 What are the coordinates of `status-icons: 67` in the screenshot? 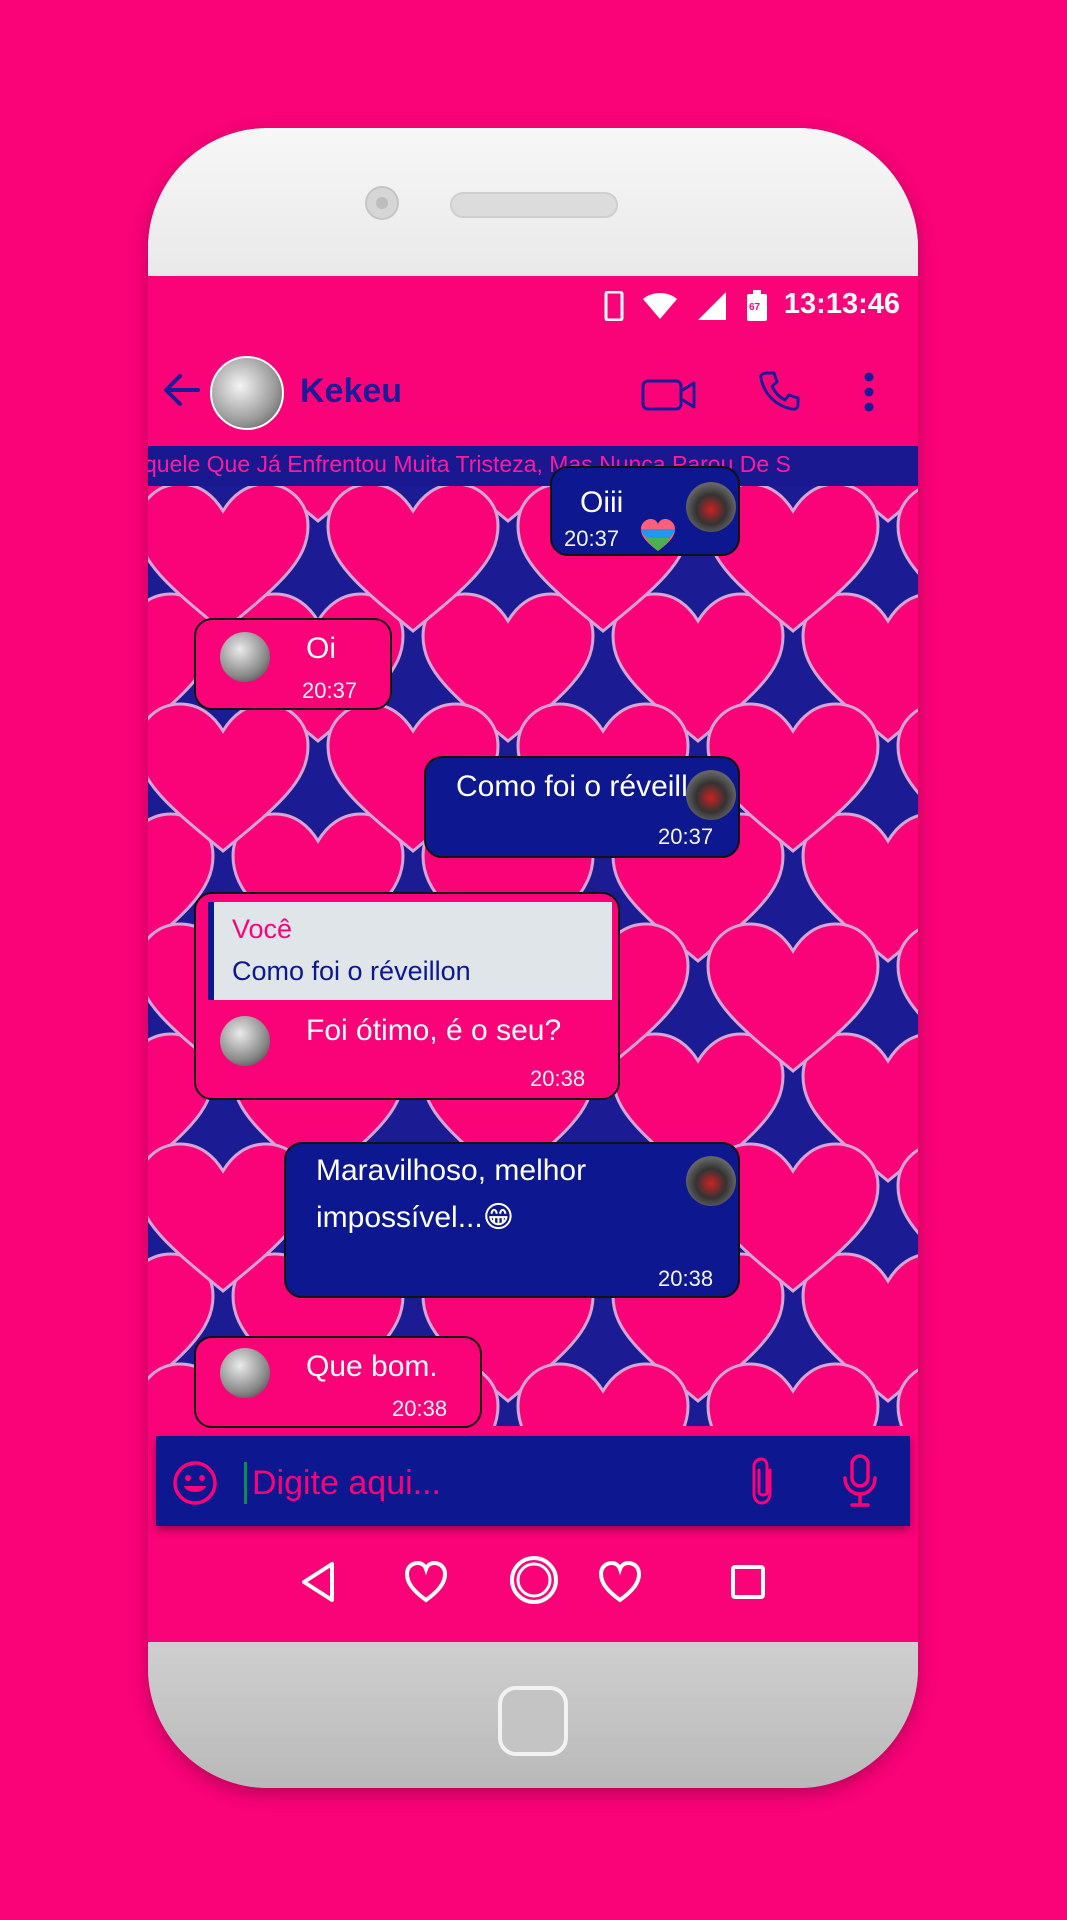 It's located at (686, 306).